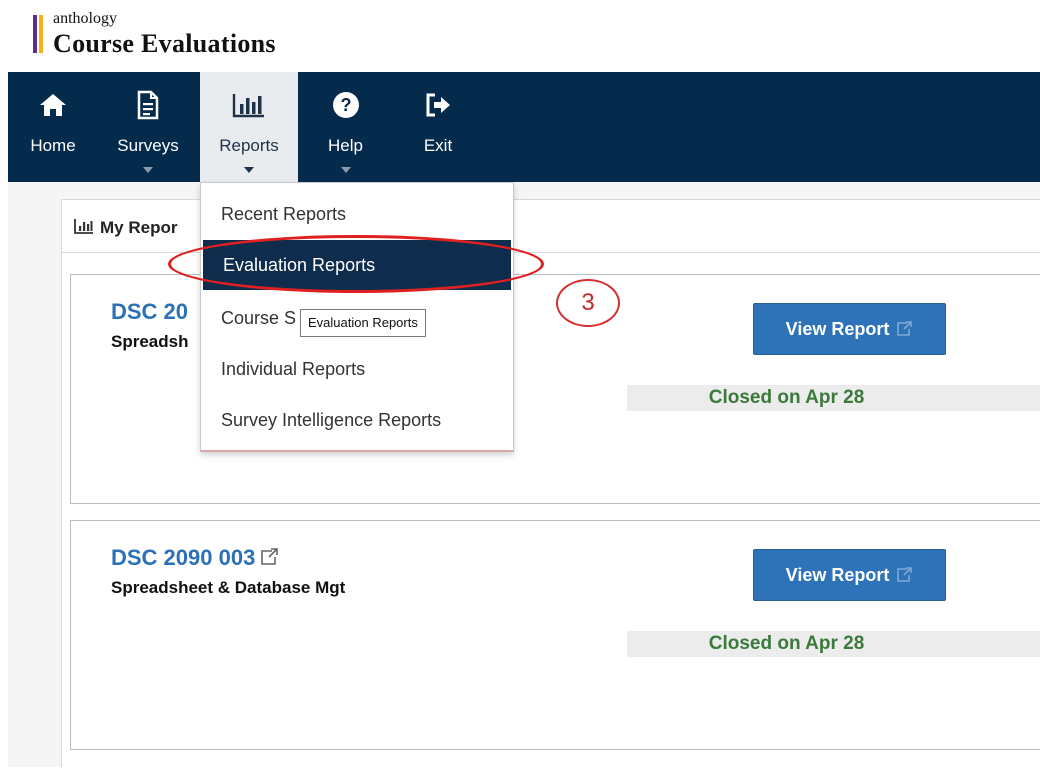 The image size is (1040, 768). Describe the element at coordinates (520, 36) in the screenshot. I see `brand-header: anthology Course Evaluations` at that location.